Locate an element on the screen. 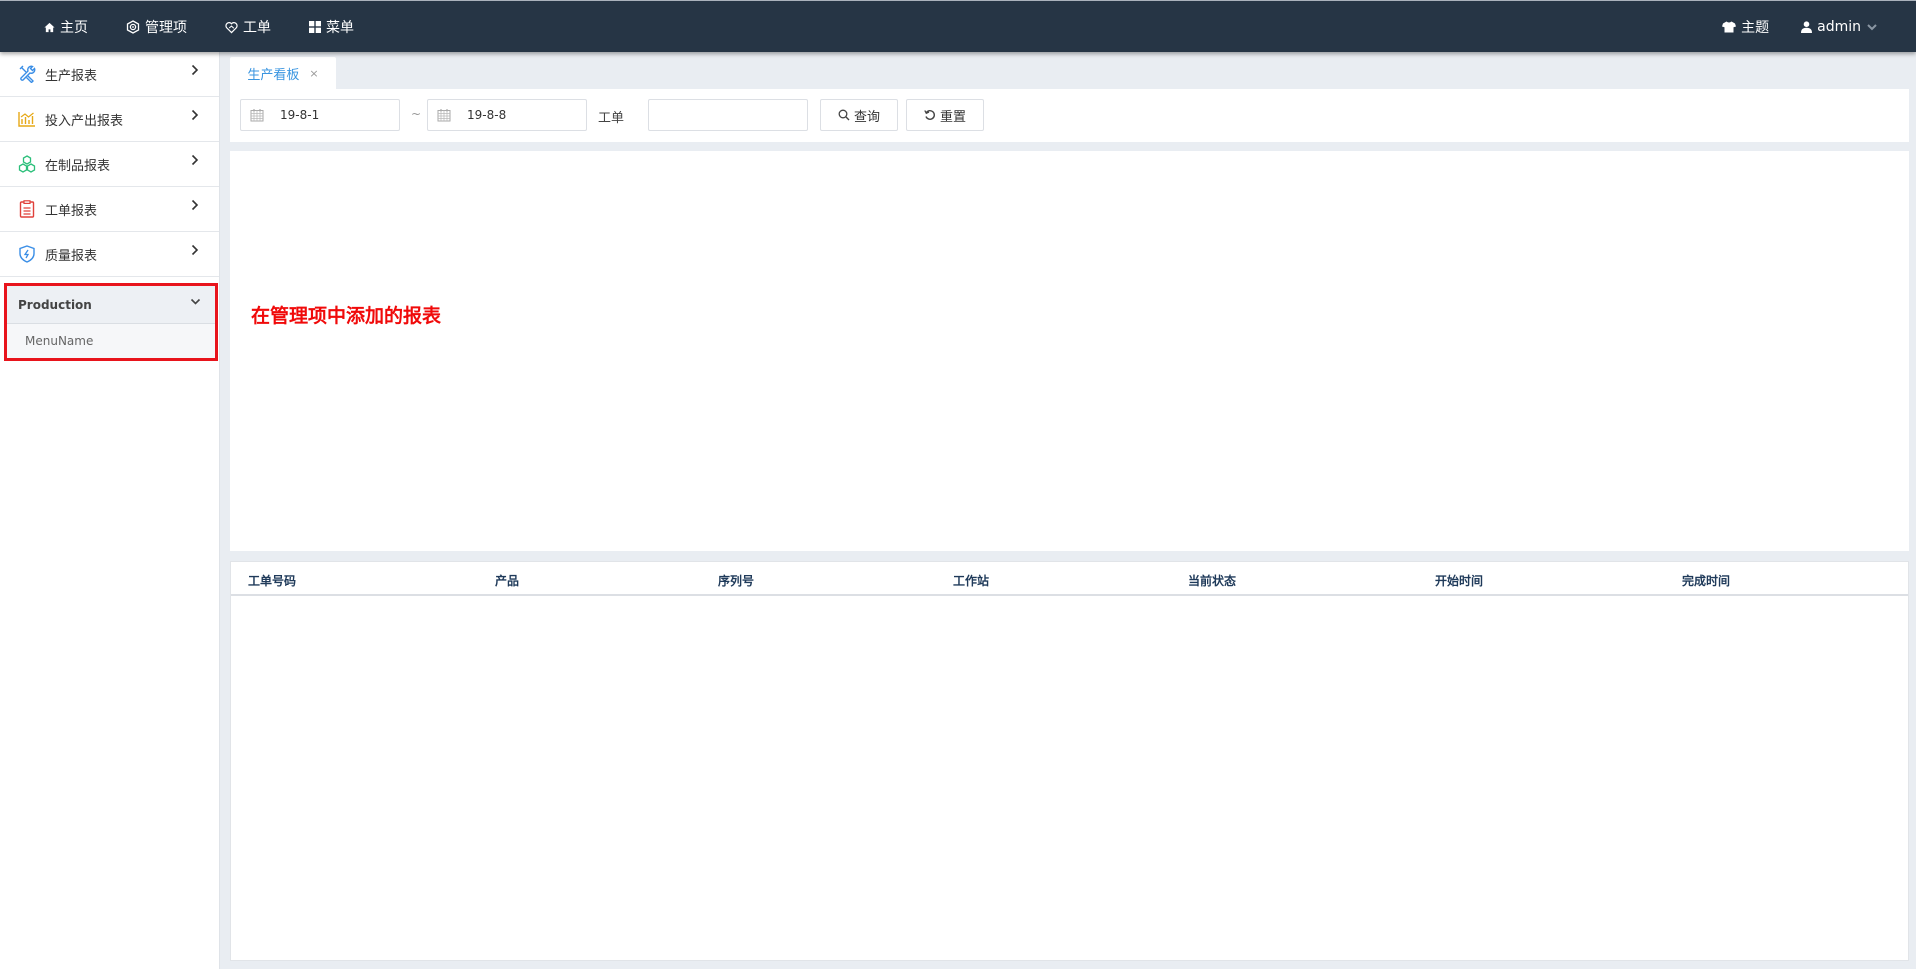 The height and width of the screenshot is (969, 1916). clipboard-icon is located at coordinates (27, 209).